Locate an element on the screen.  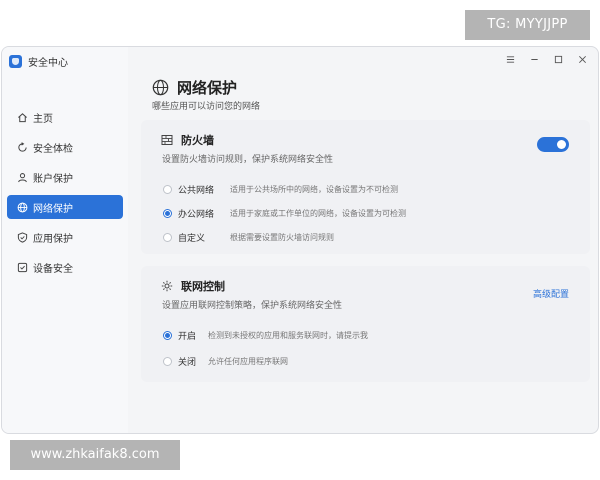
option-label: 公共网络 is located at coordinates (196, 191).